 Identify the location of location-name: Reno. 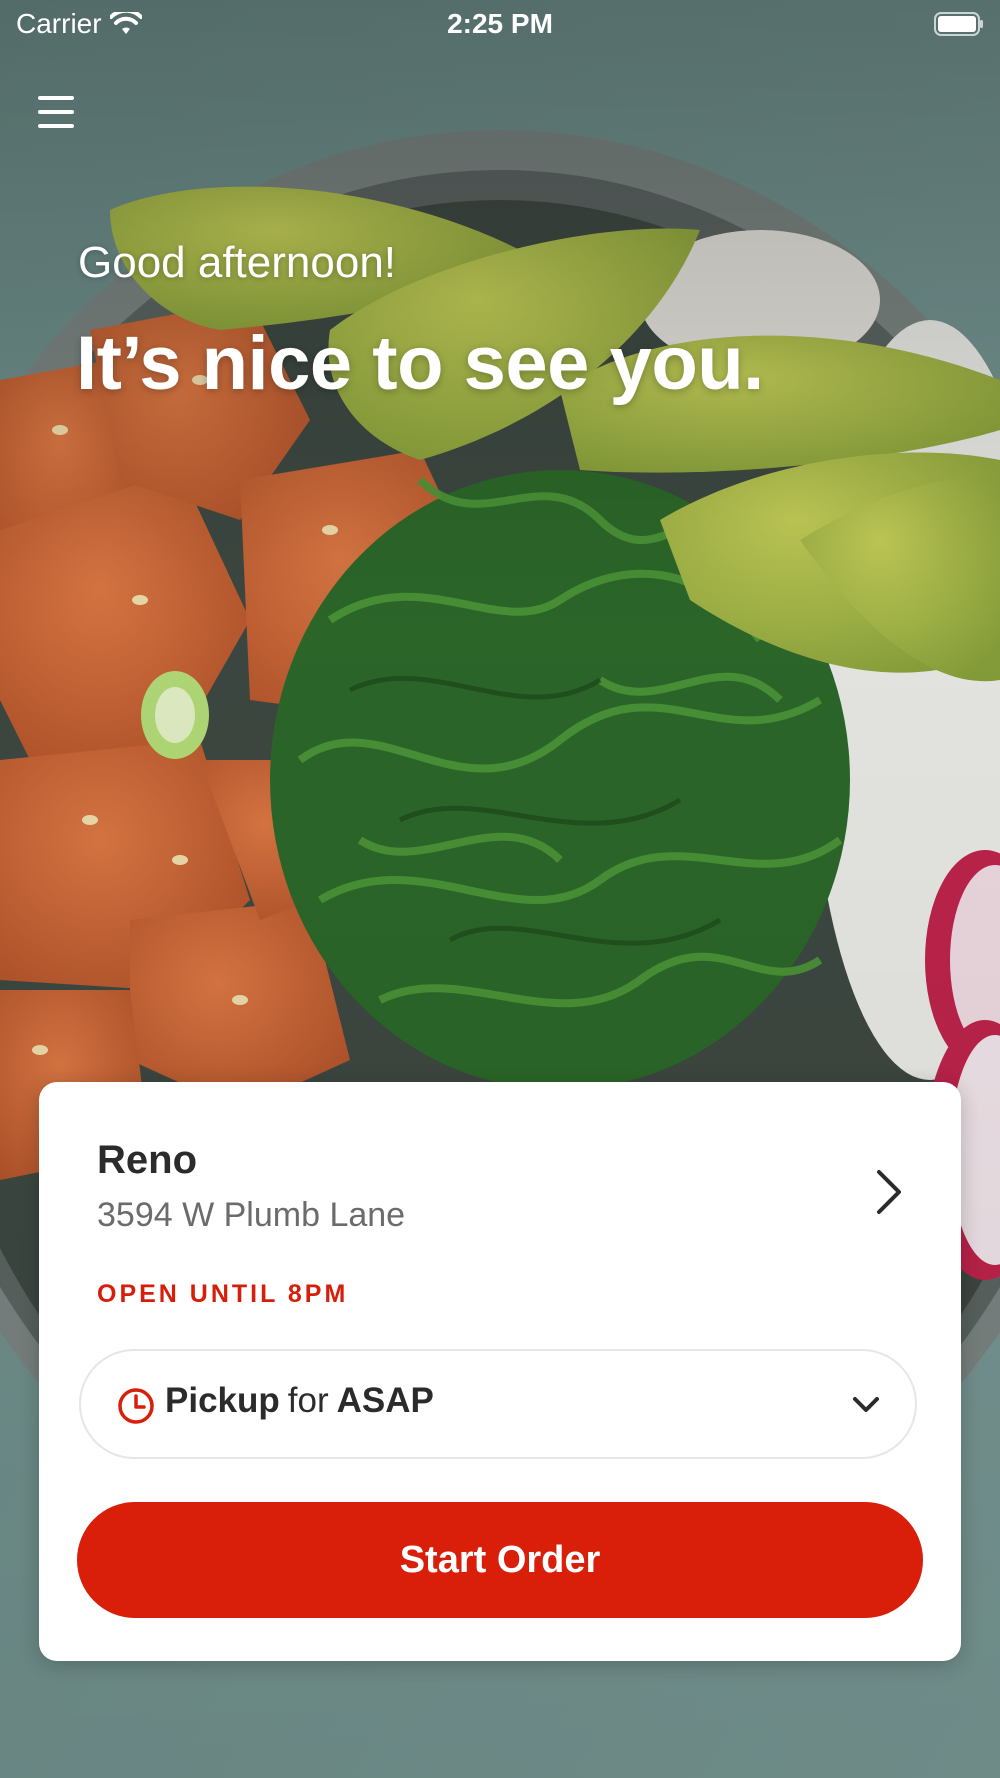
(147, 1160).